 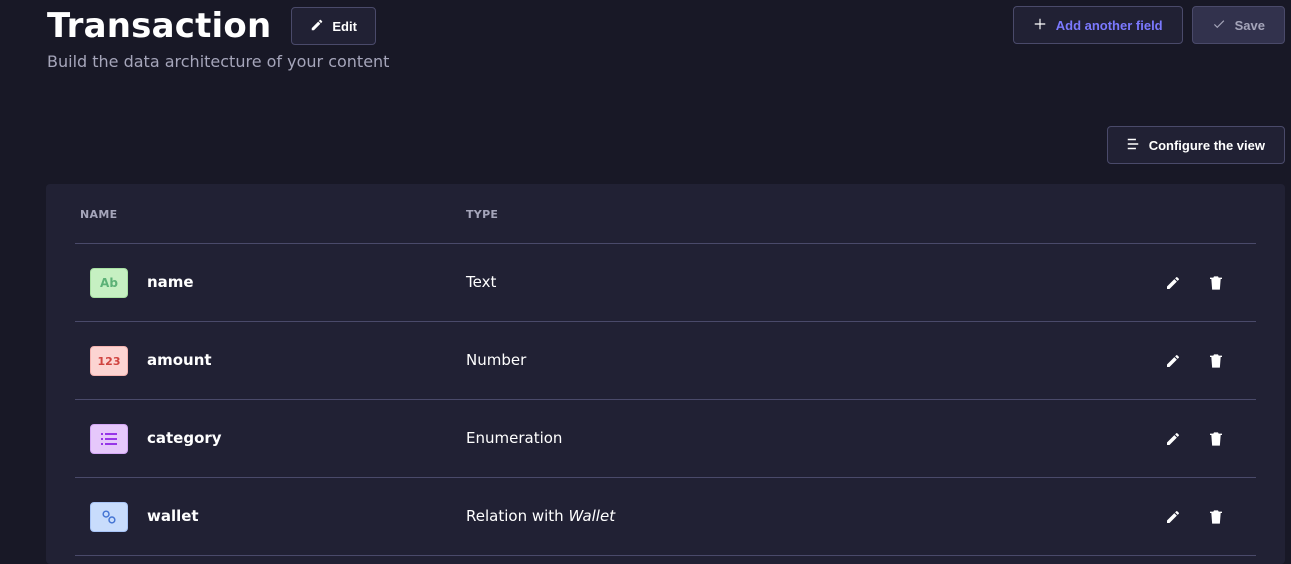 I want to click on column-header-type: TYPE, so click(x=482, y=214).